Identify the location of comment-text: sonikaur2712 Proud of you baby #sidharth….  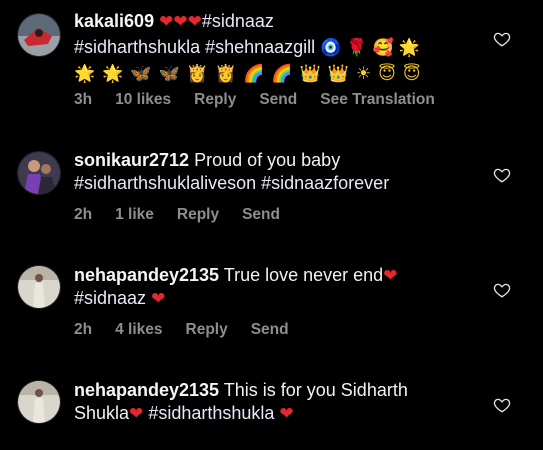
(276, 171).